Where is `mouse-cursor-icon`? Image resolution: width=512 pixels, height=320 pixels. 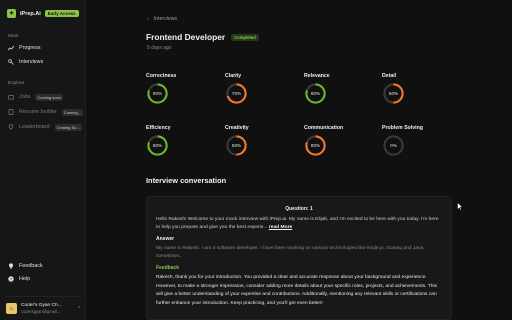
mouse-cursor-icon is located at coordinates (460, 206).